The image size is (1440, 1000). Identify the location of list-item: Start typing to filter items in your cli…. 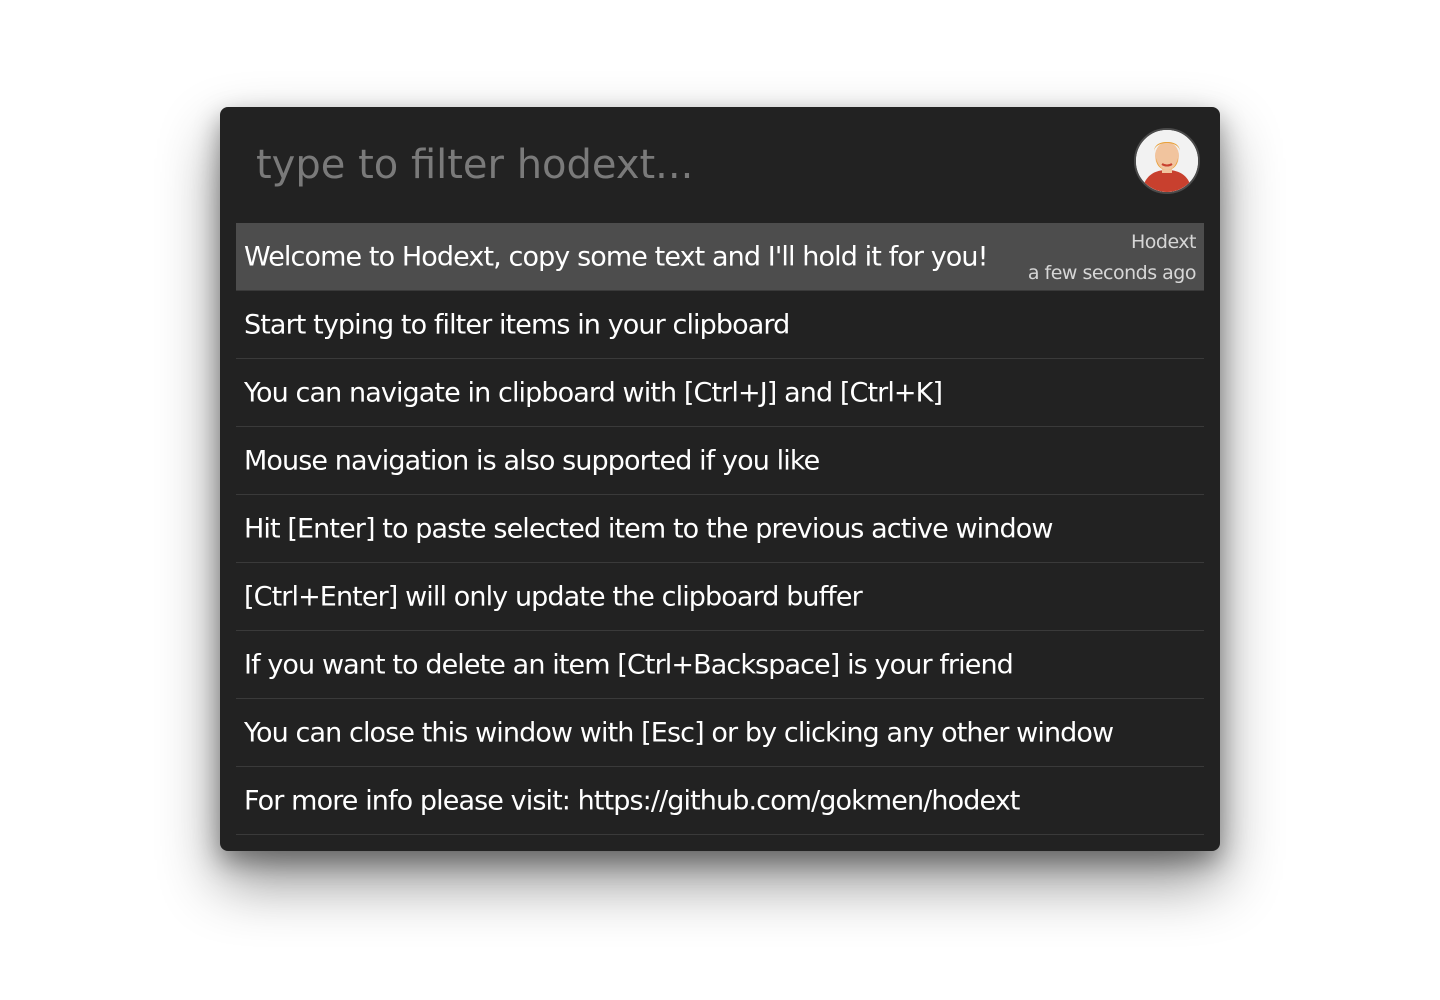
(720, 325).